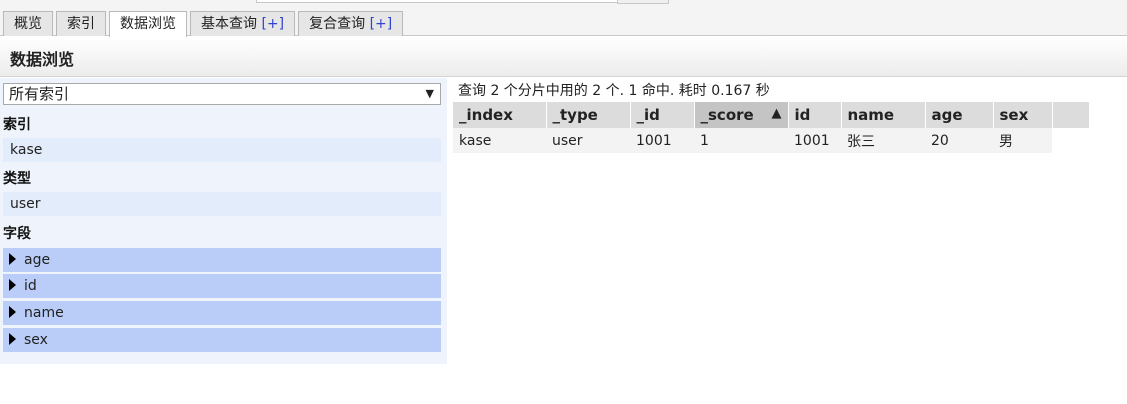  I want to click on type-section-label: 类型, so click(17, 179).